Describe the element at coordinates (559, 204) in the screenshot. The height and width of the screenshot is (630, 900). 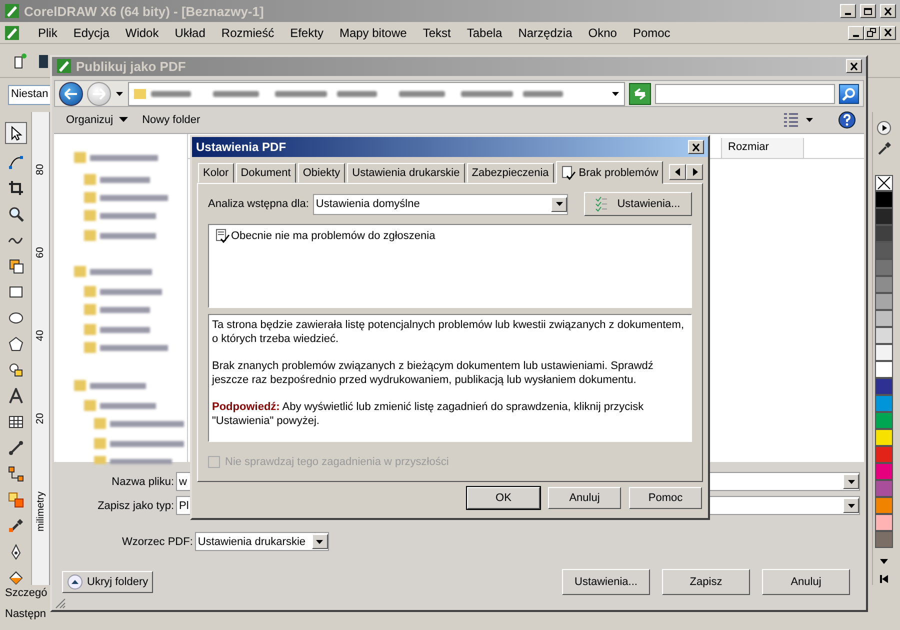
I see `dropdown-caret-icon` at that location.